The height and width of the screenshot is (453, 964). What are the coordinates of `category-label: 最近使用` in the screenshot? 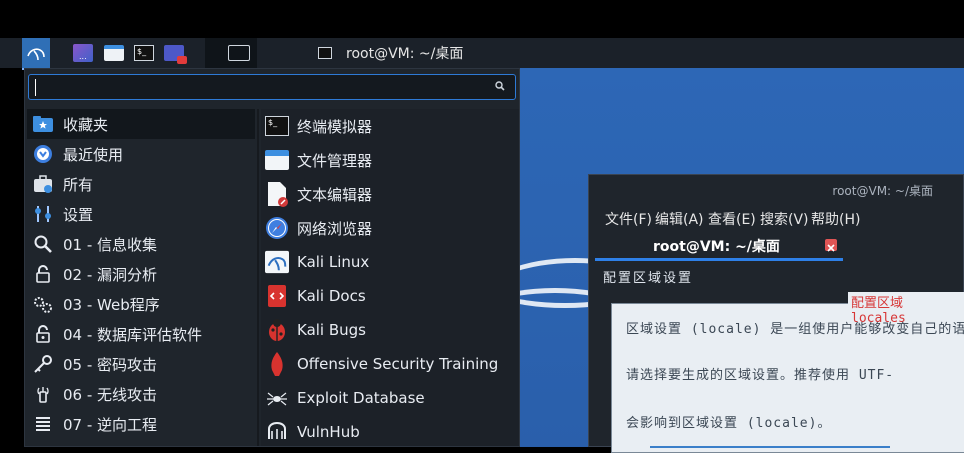 It's located at (93, 154).